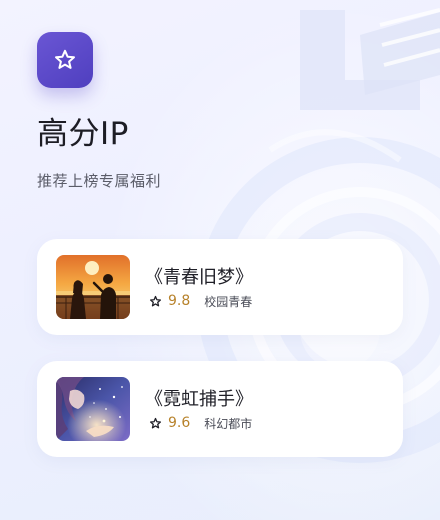 The width and height of the screenshot is (440, 520). What do you see at coordinates (199, 277) in the screenshot?
I see `book-title: 《青春旧梦》` at bounding box center [199, 277].